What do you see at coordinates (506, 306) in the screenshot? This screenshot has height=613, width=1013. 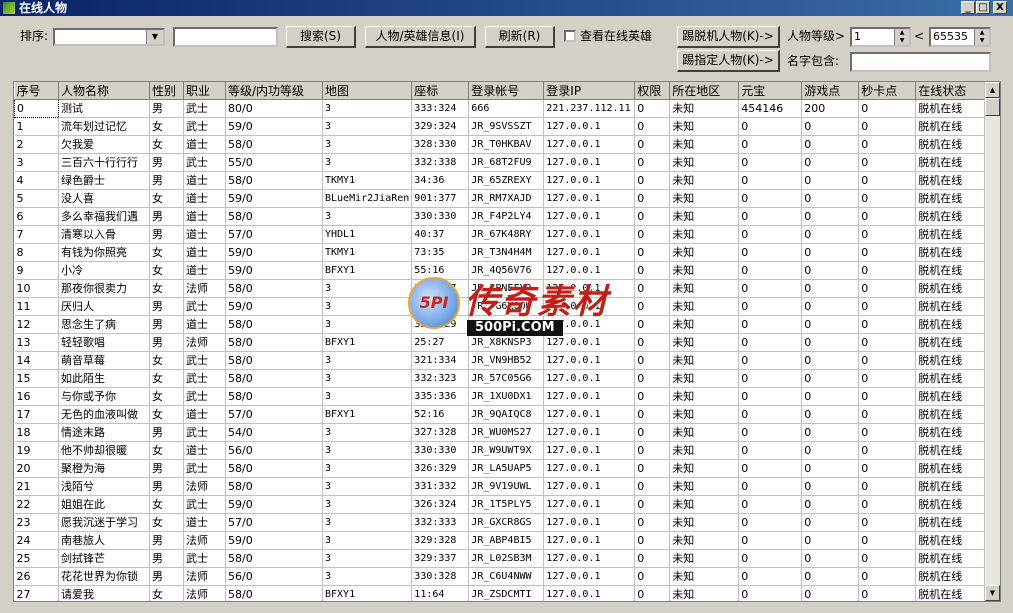 I see `table-cell: JR_4G6K0OU` at bounding box center [506, 306].